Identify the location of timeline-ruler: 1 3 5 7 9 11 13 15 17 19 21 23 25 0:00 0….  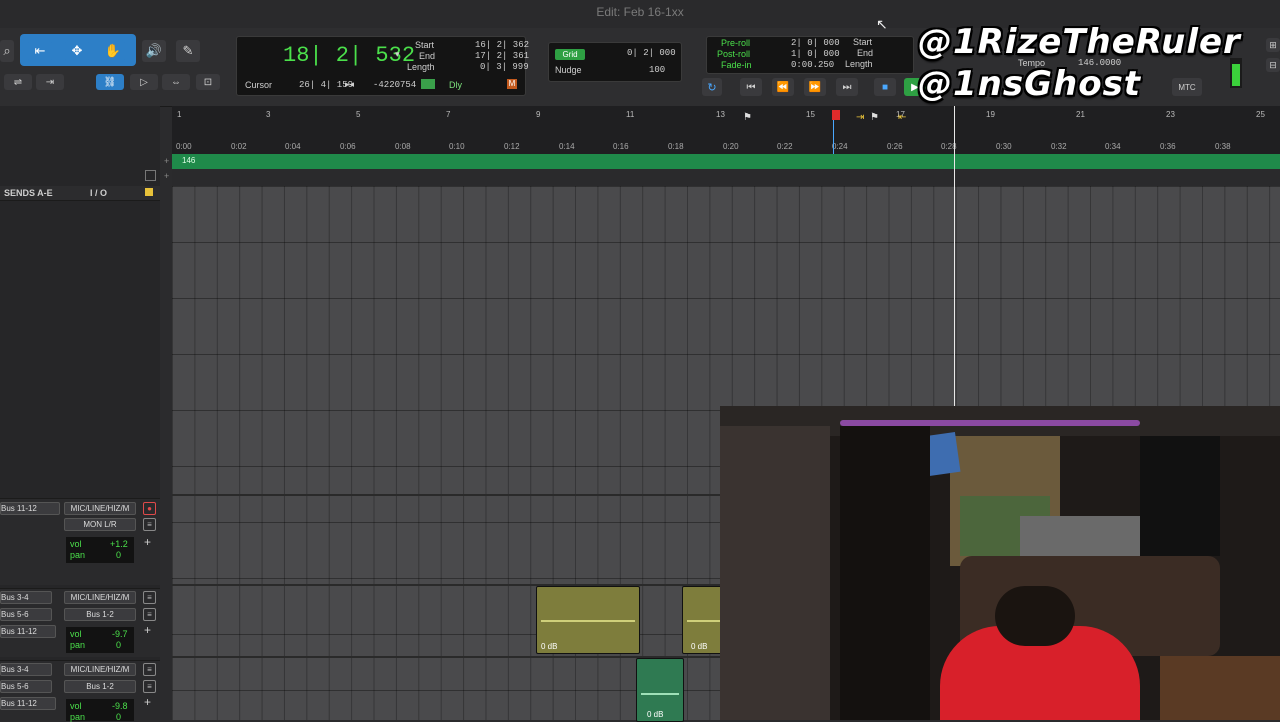
(726, 130).